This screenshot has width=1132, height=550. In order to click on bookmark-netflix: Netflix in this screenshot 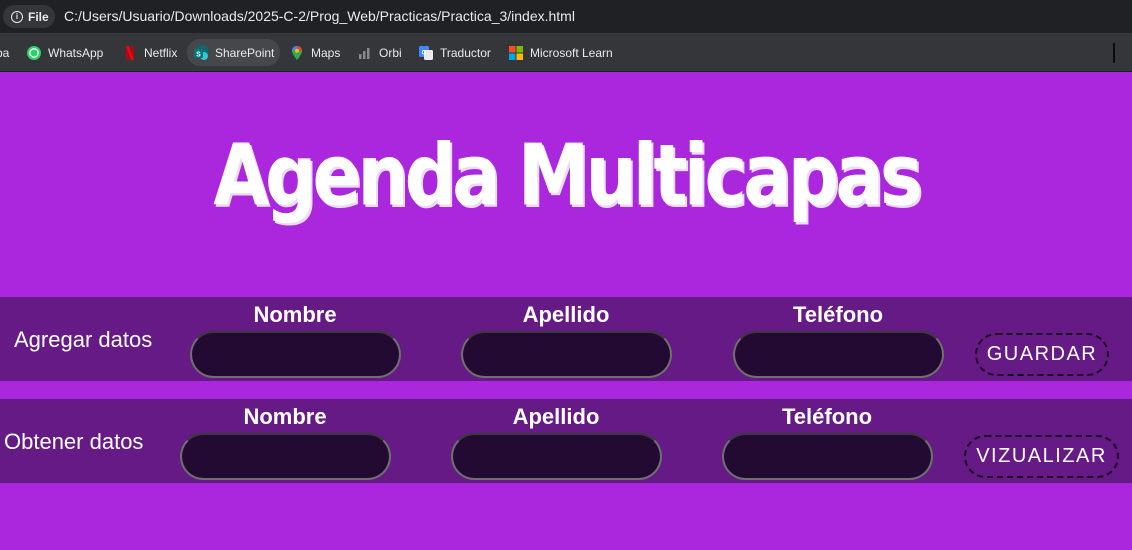, I will do `click(149, 52)`.